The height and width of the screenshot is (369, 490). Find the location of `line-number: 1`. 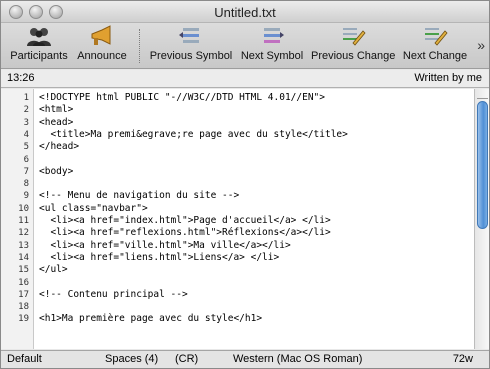

line-number: 1 is located at coordinates (26, 98).